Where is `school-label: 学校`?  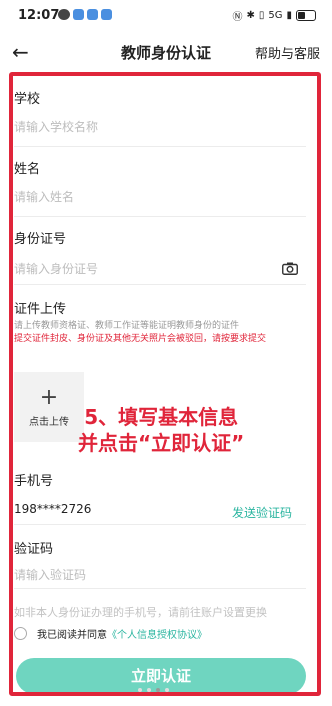 school-label: 学校 is located at coordinates (27, 99).